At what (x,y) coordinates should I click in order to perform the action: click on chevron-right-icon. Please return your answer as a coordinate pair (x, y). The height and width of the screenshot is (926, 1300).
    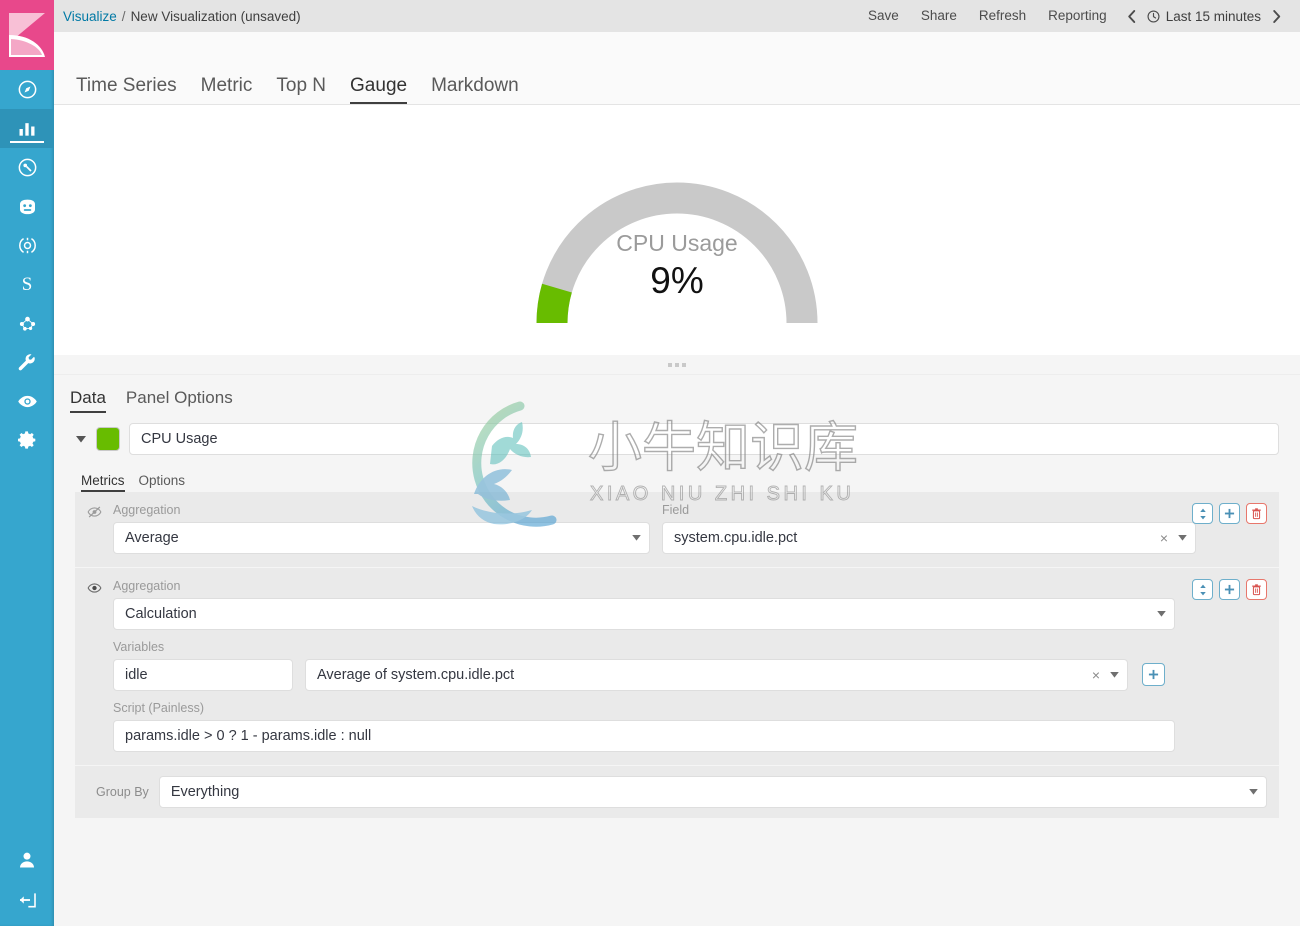
    Looking at the image, I should click on (1277, 16).